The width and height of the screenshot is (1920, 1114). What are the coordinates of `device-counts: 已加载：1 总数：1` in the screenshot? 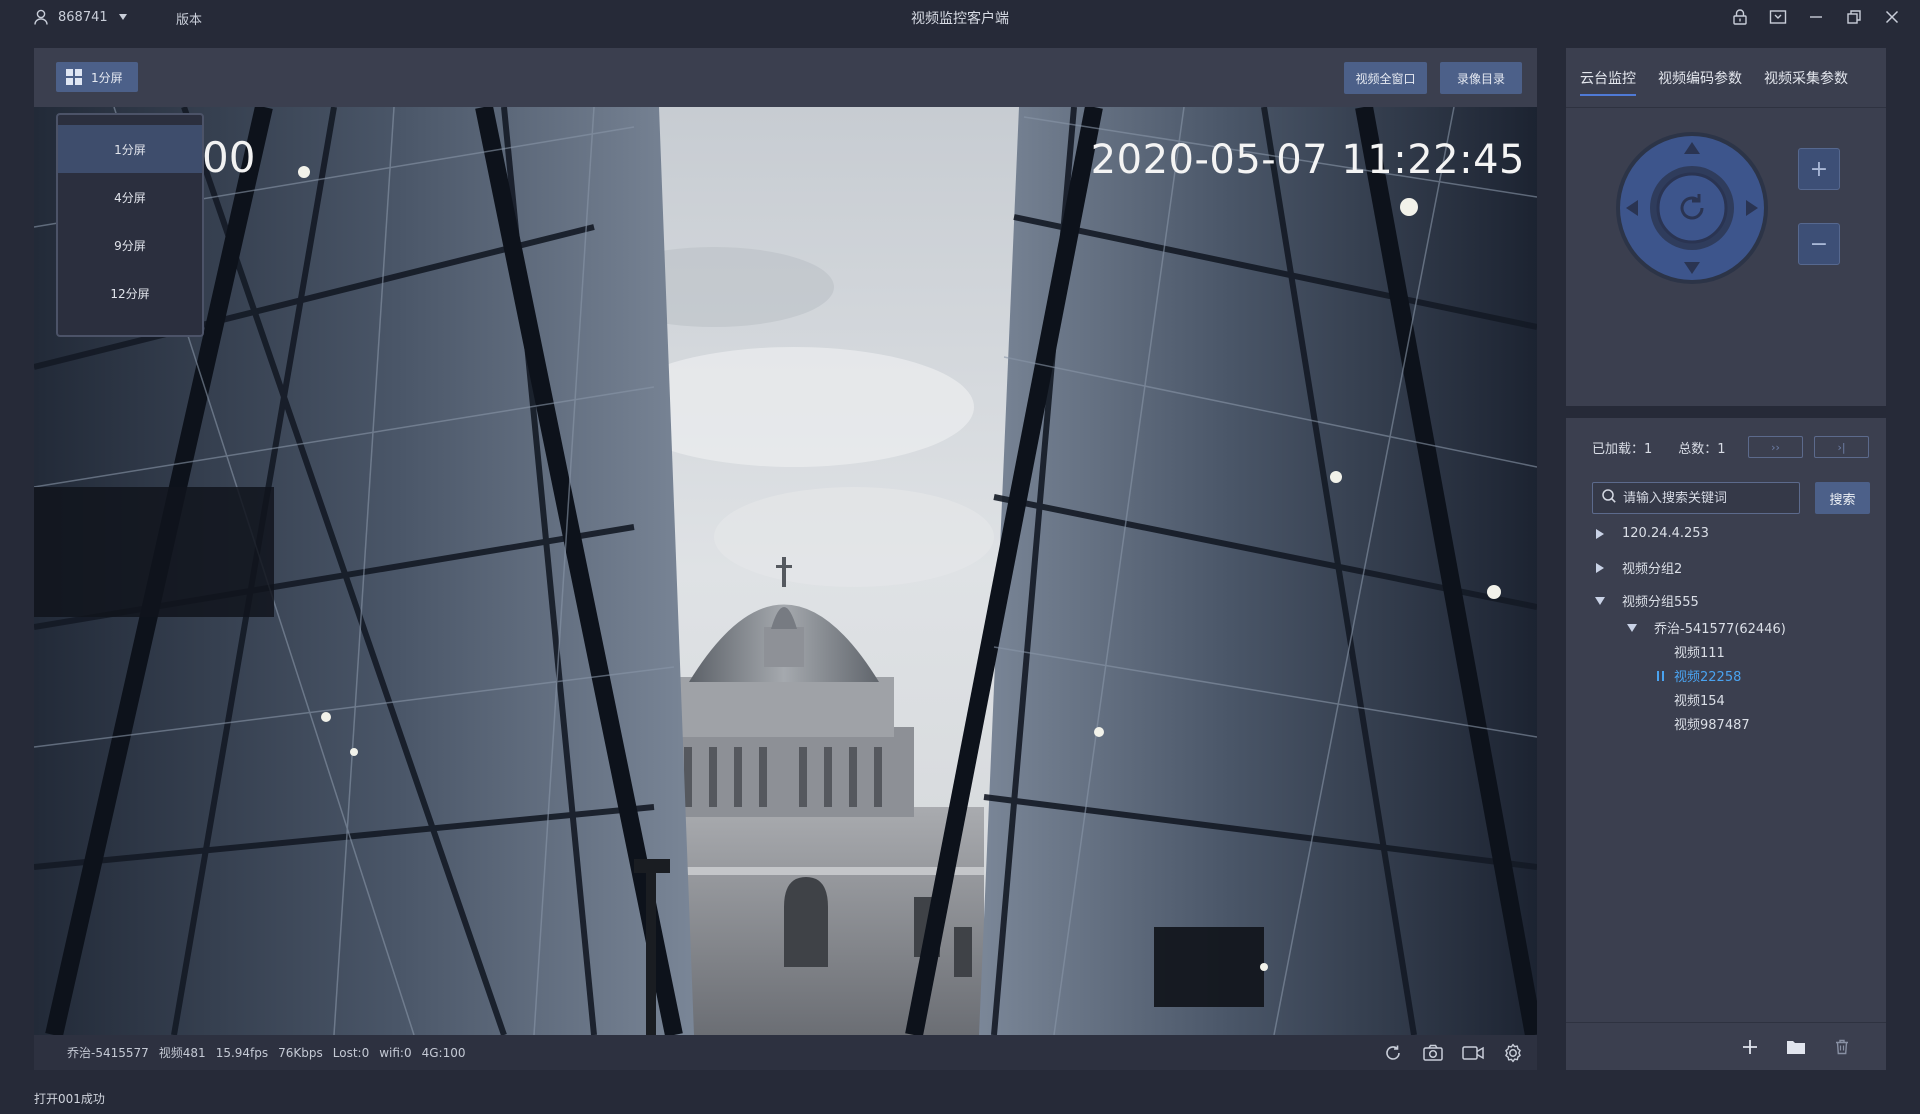 It's located at (1659, 447).